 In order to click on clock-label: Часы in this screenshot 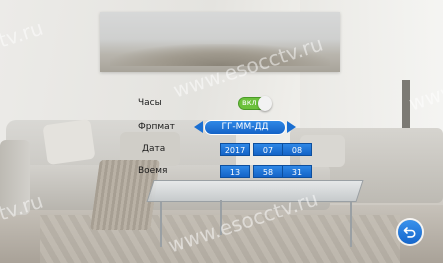, I will do `click(150, 103)`.